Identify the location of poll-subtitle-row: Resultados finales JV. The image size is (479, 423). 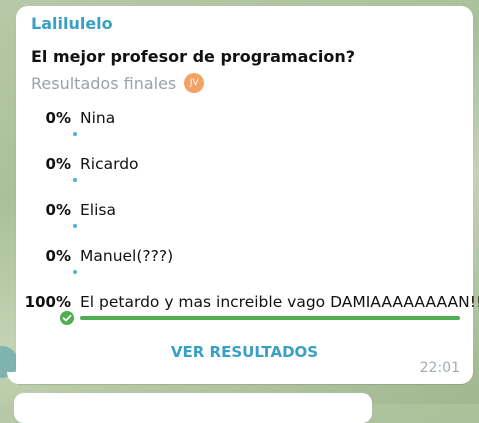
(118, 83).